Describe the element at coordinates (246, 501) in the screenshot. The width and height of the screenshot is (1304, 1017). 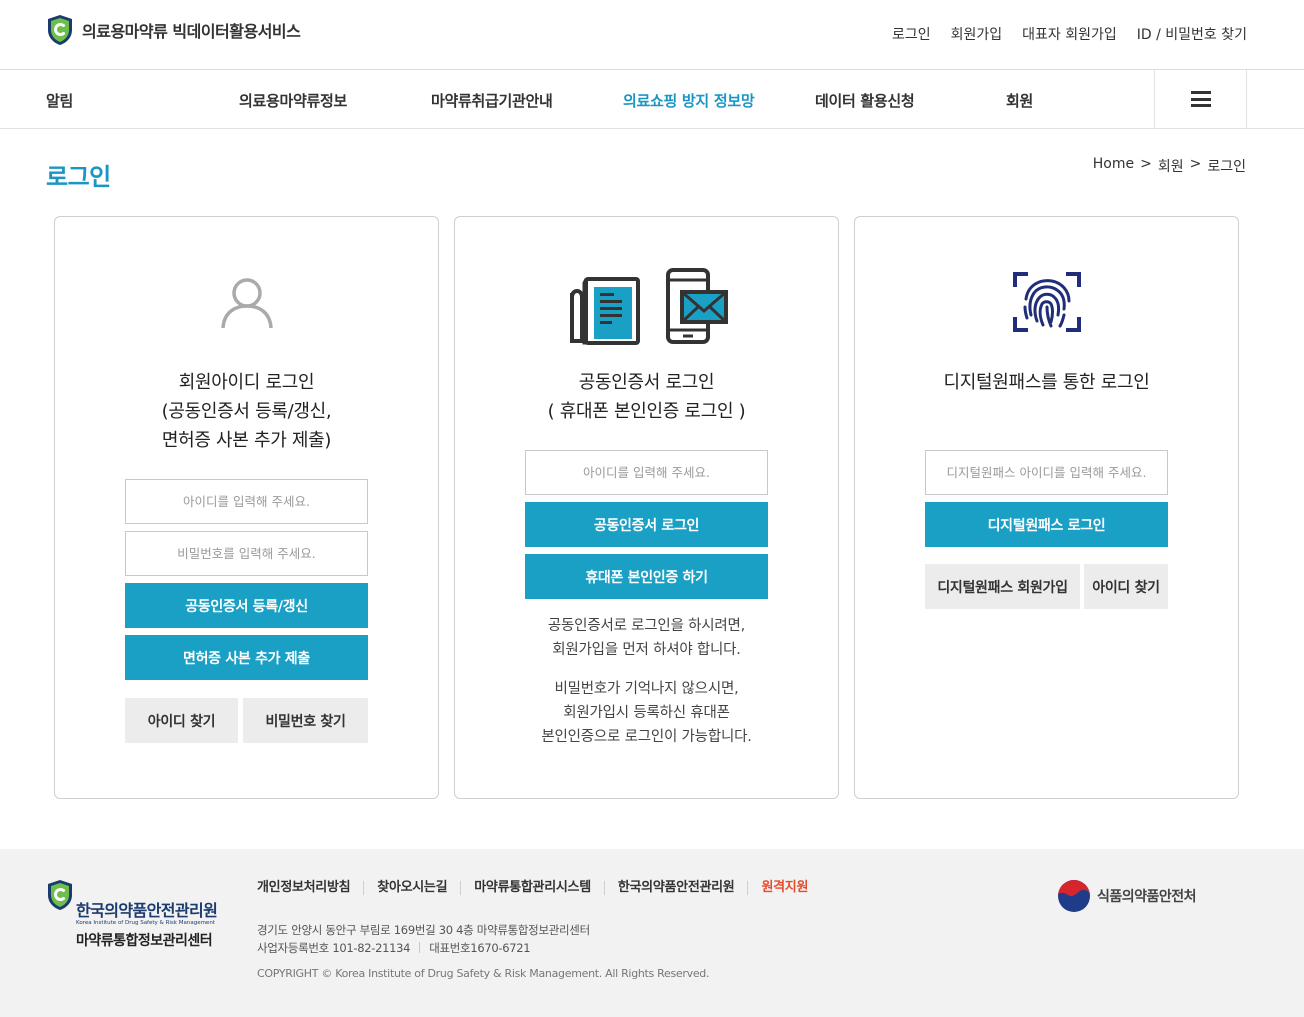
I see `id-login-id-input` at that location.